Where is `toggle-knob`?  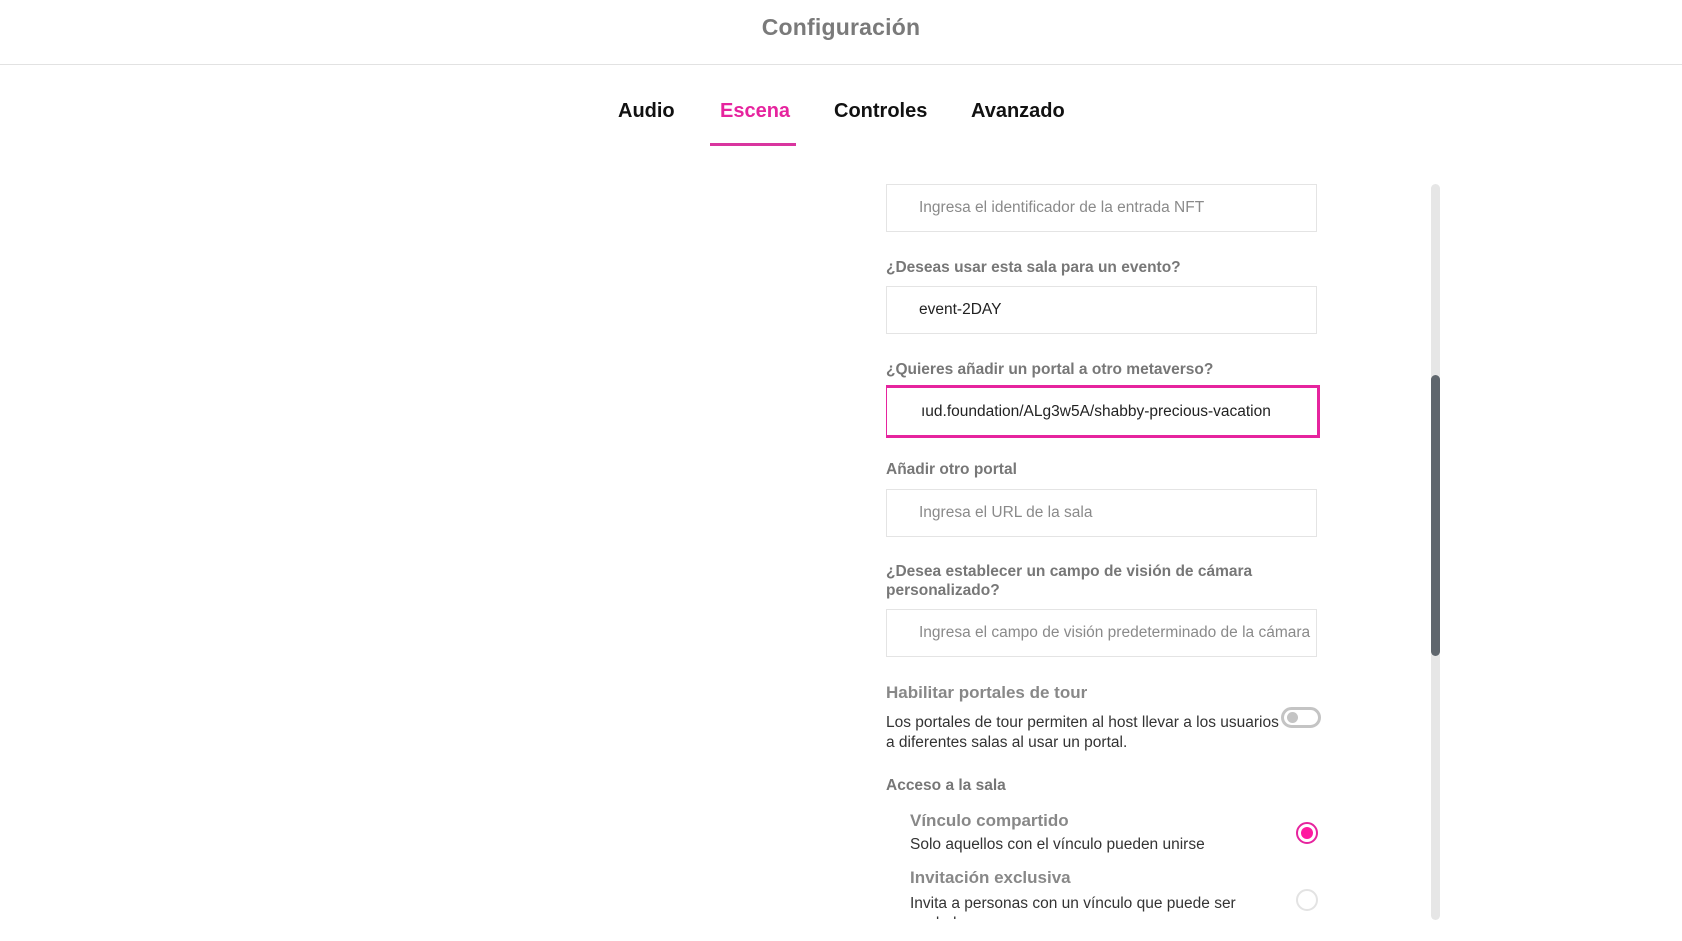
toggle-knob is located at coordinates (1292, 717).